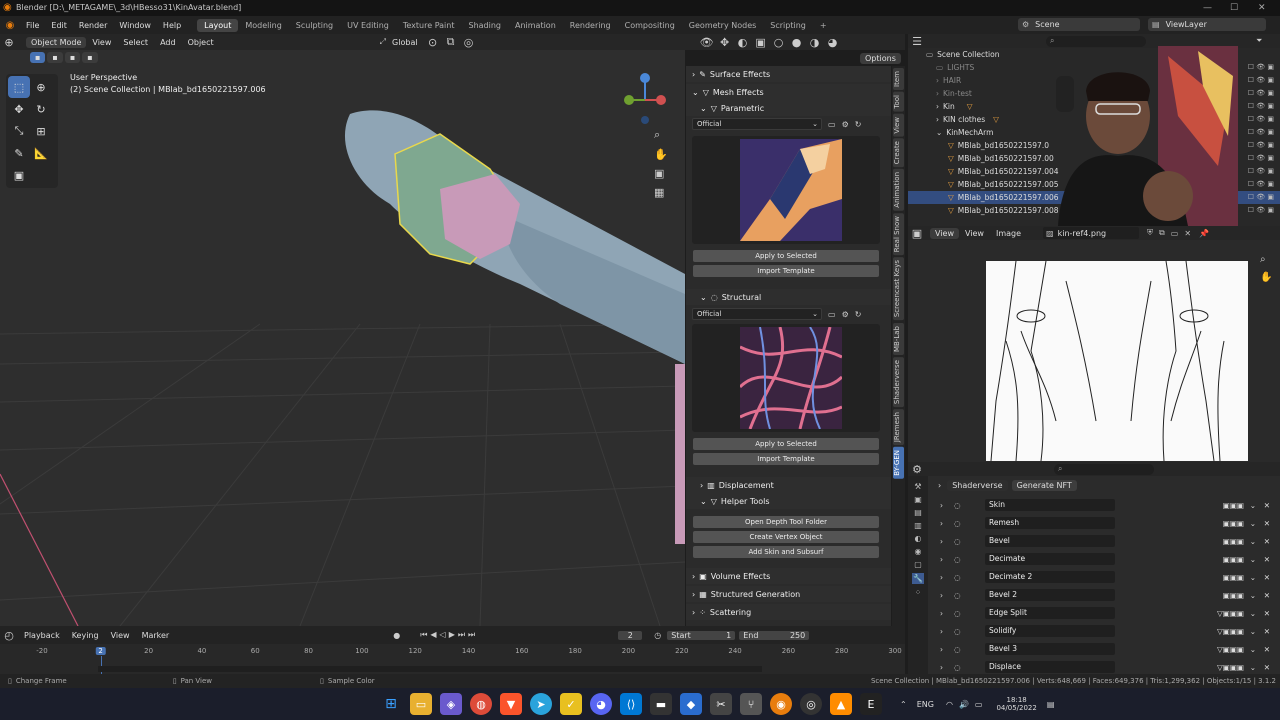 The image size is (1280, 720). I want to click on parametric-header: ⌄ ▽ Parametric, so click(788, 108).